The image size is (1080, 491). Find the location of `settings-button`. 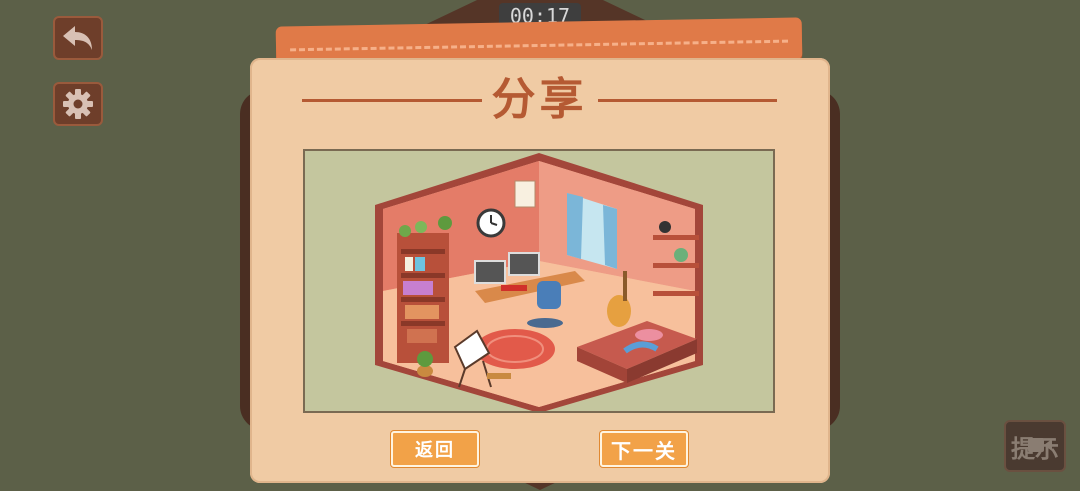

settings-button is located at coordinates (78, 104).